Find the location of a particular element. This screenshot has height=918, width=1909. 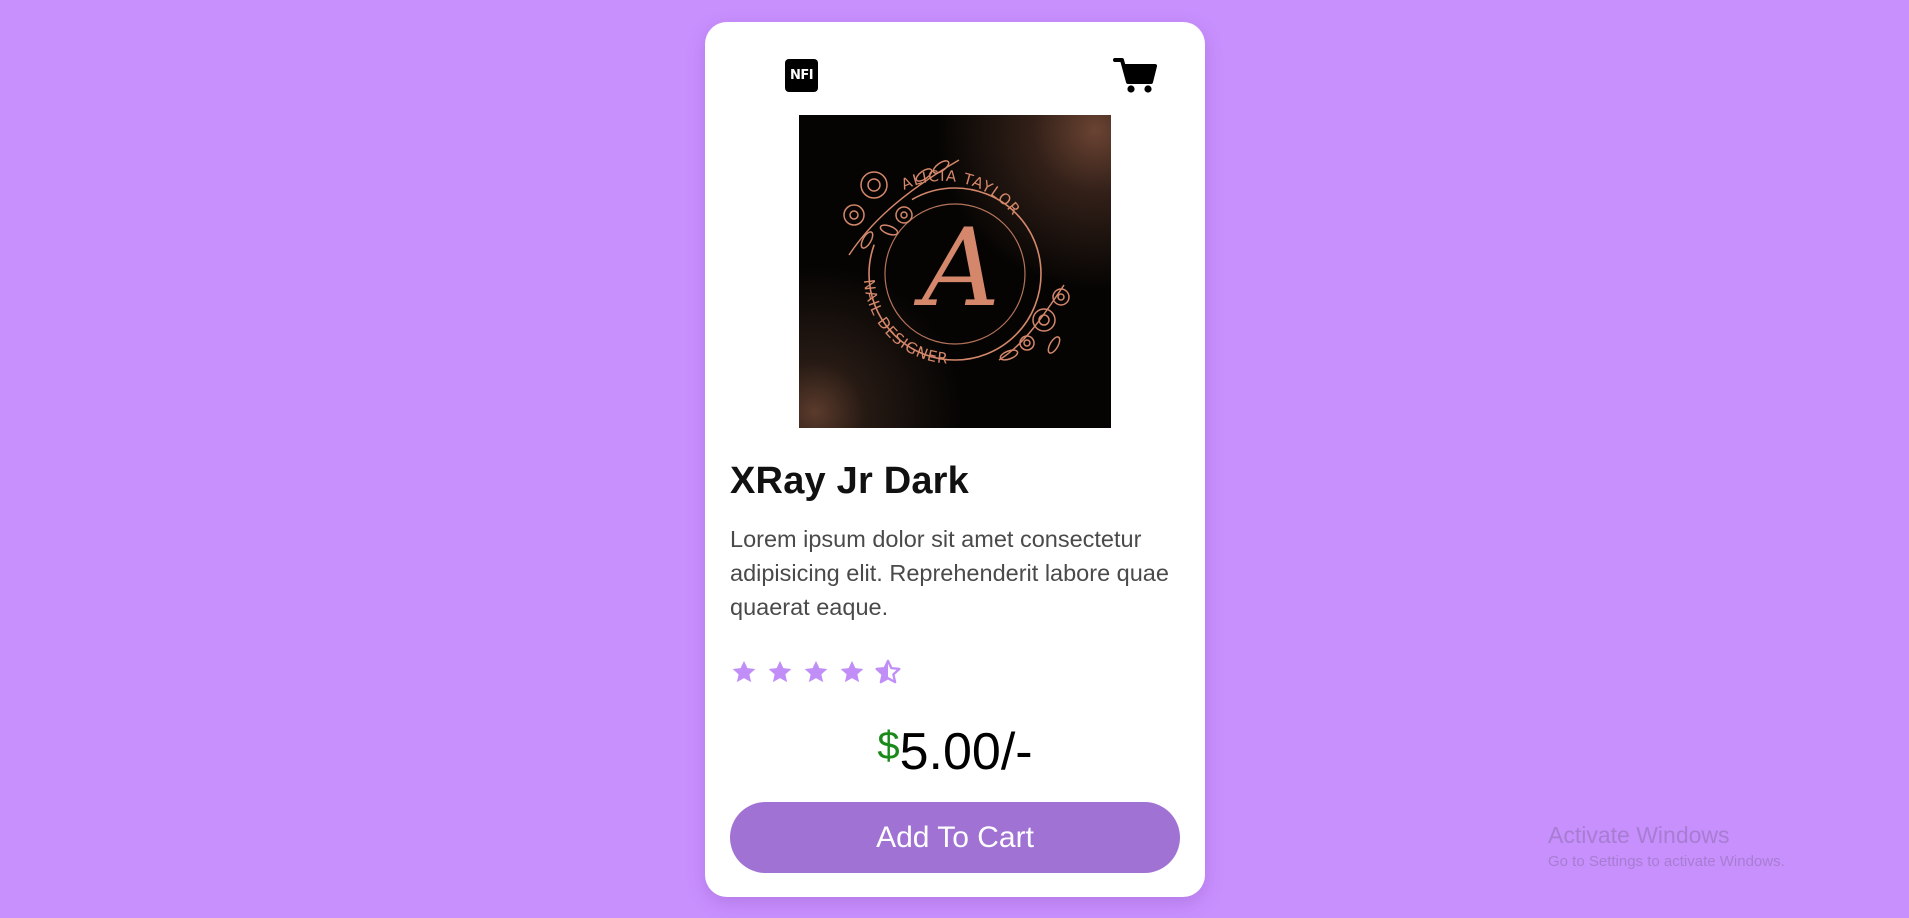

rating-stars is located at coordinates (816, 672).